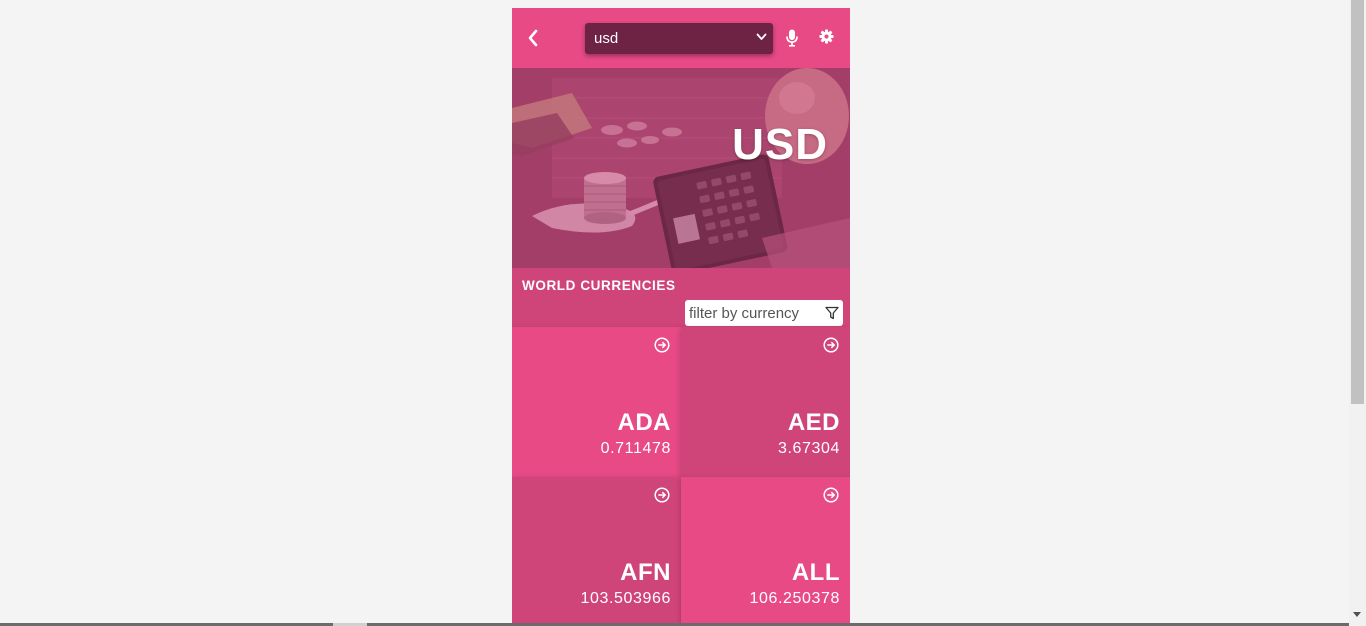  What do you see at coordinates (1357, 614) in the screenshot?
I see `scroll-down-arrow-icon` at bounding box center [1357, 614].